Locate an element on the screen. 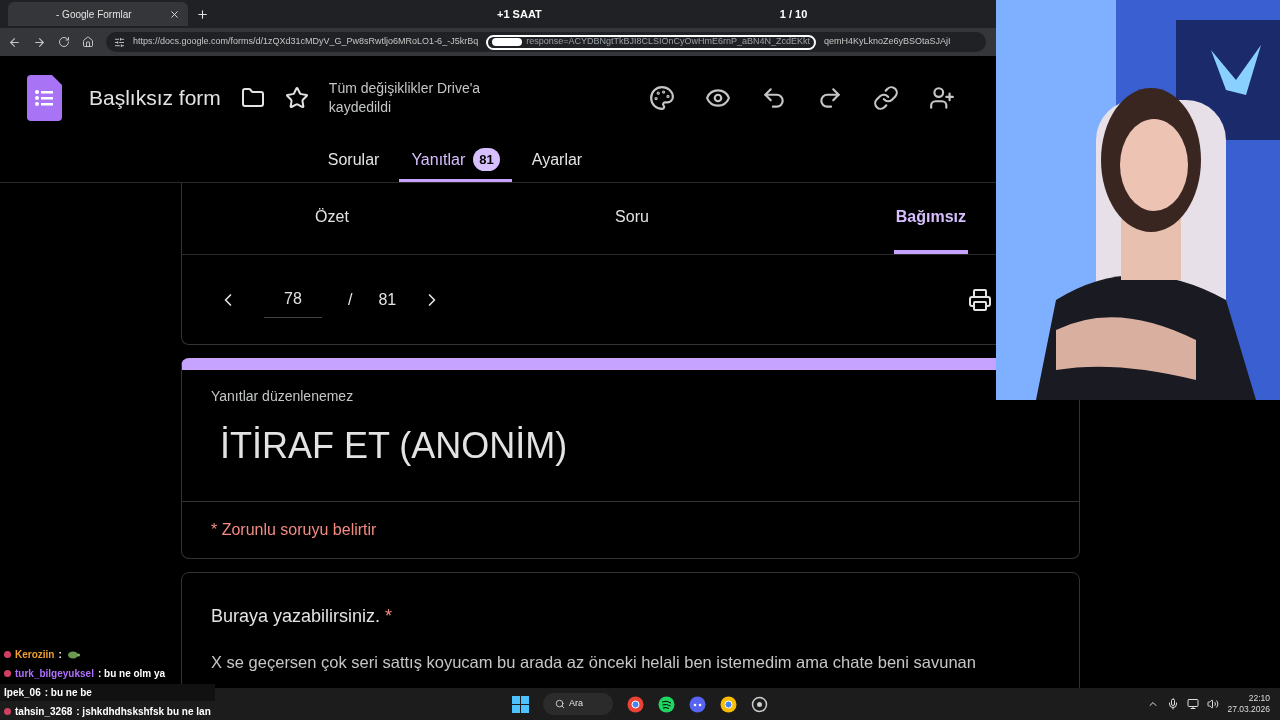  start-icon is located at coordinates (520, 704).